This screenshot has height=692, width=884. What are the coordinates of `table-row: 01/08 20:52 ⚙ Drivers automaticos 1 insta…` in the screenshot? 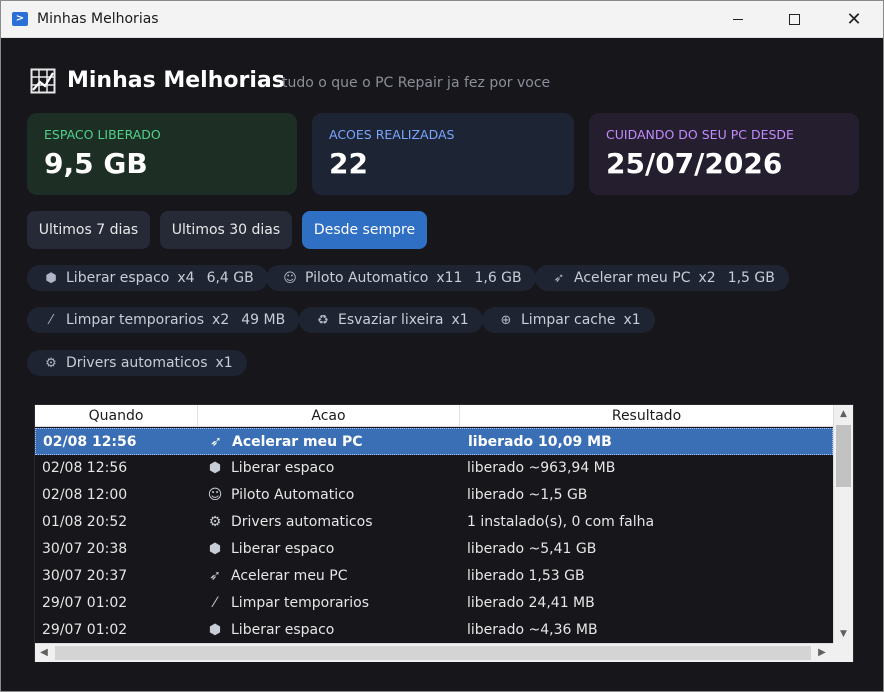 It's located at (434, 522).